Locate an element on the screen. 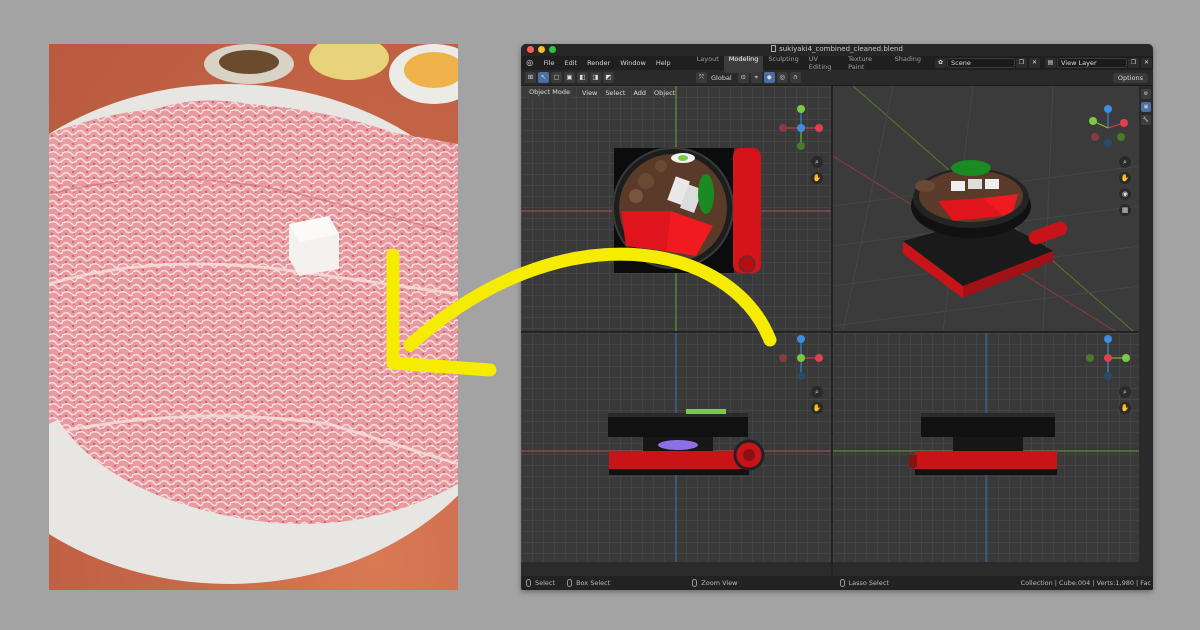 The image size is (1200, 630). right-mouse-icon is located at coordinates (842, 583).